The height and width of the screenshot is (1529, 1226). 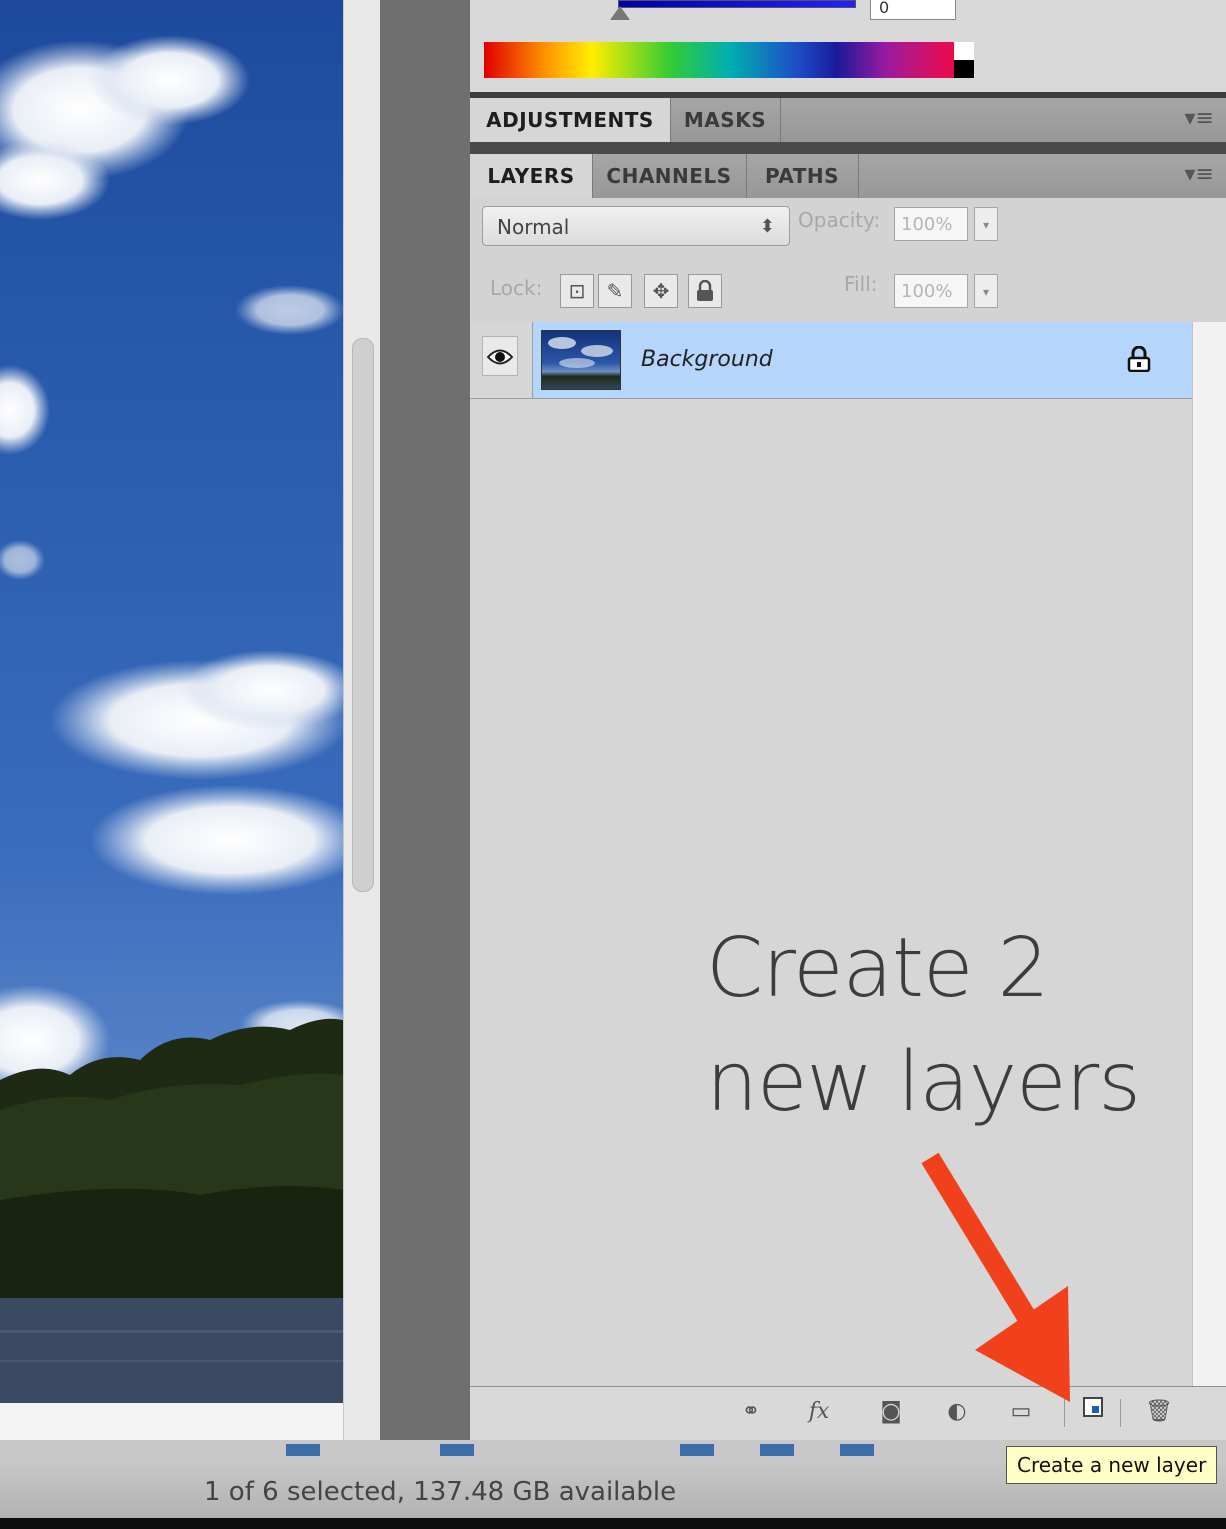 What do you see at coordinates (819, 1412) in the screenshot?
I see `fx-icon: fx` at bounding box center [819, 1412].